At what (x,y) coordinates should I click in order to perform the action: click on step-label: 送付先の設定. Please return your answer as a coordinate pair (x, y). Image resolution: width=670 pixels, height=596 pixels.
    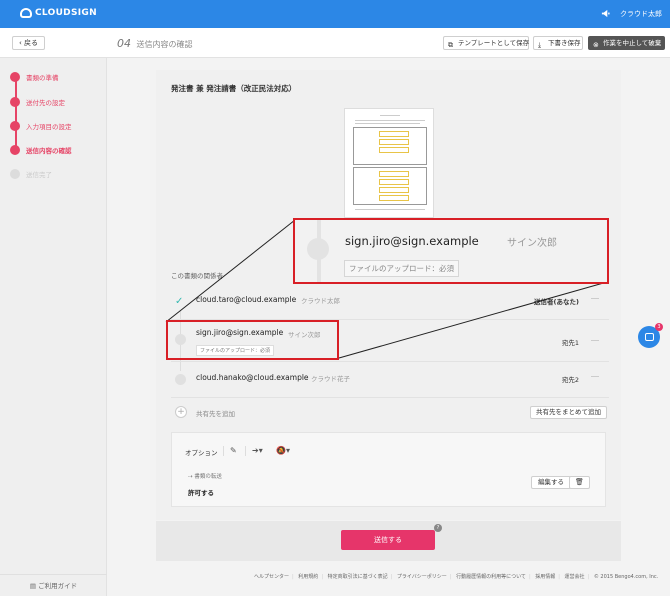
    Looking at the image, I should click on (45, 103).